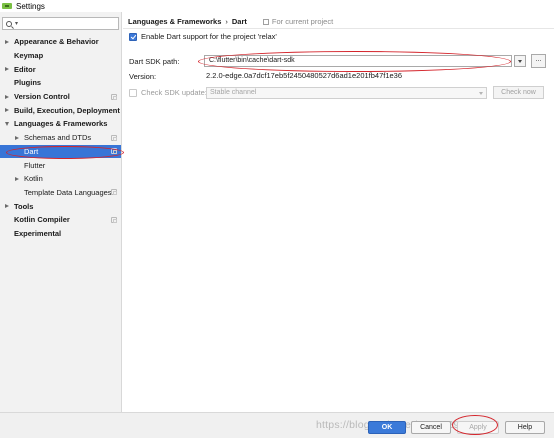 This screenshot has width=554, height=438. What do you see at coordinates (133, 92) in the screenshot?
I see `check-sdk-update-checkbox` at bounding box center [133, 92].